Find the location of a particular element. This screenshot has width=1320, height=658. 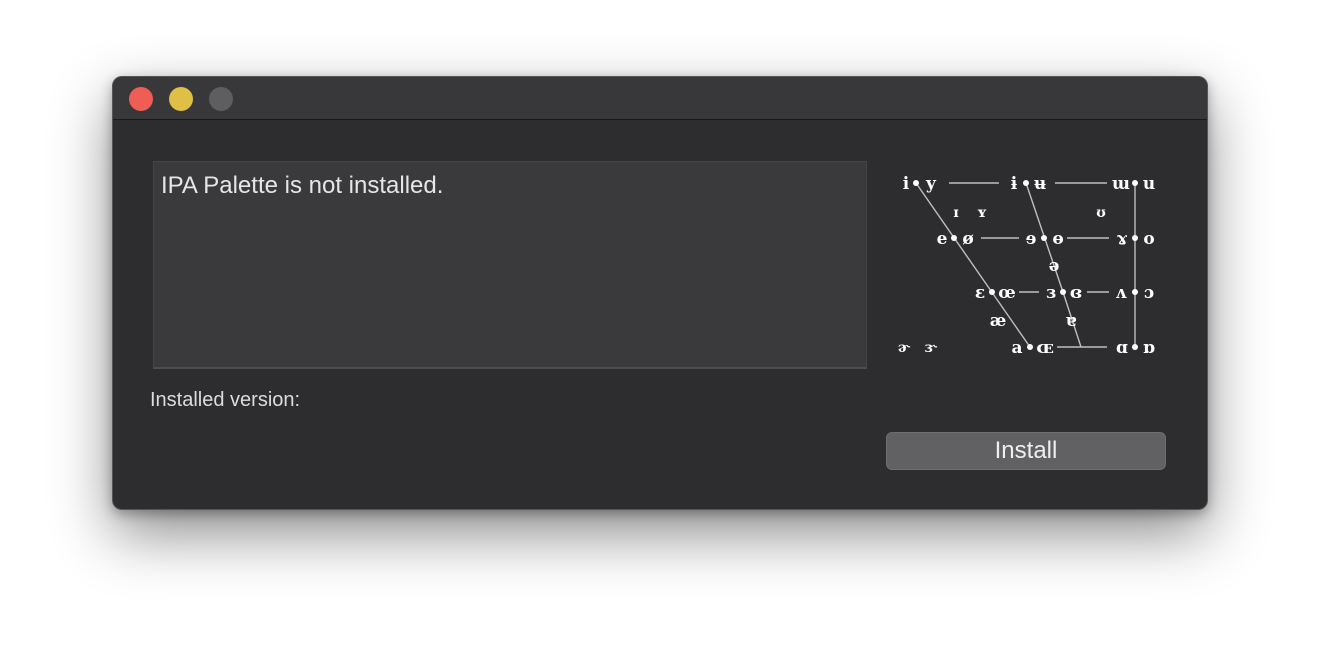

vowel-symbol: ø is located at coordinates (967, 239).